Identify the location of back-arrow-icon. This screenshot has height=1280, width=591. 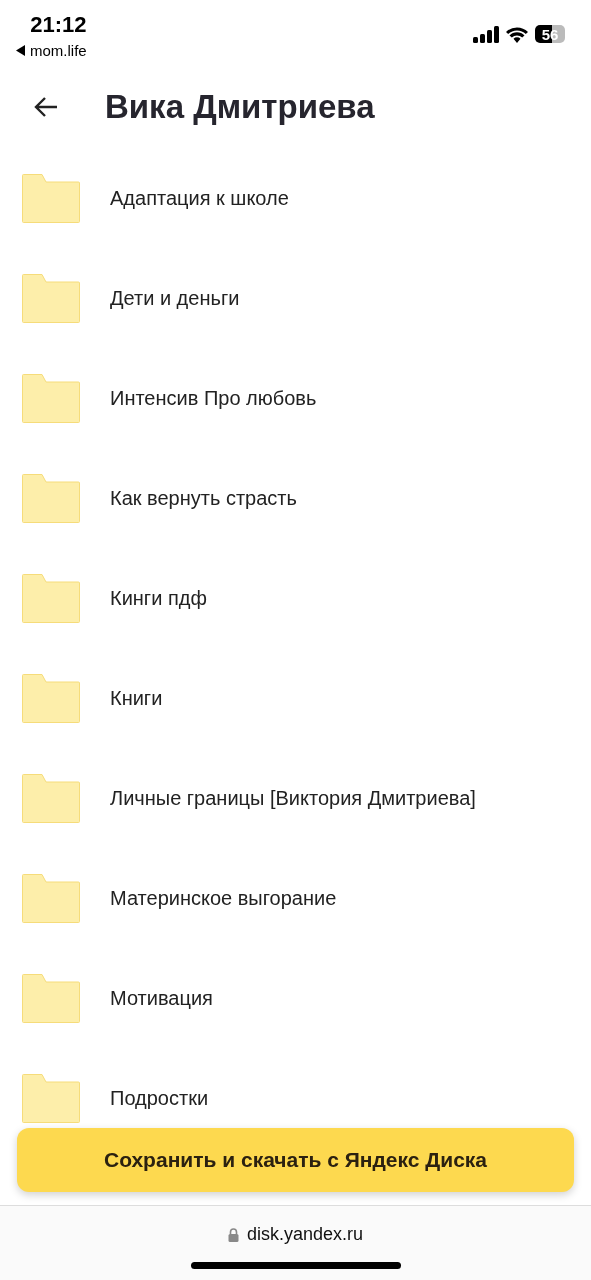
(46, 107).